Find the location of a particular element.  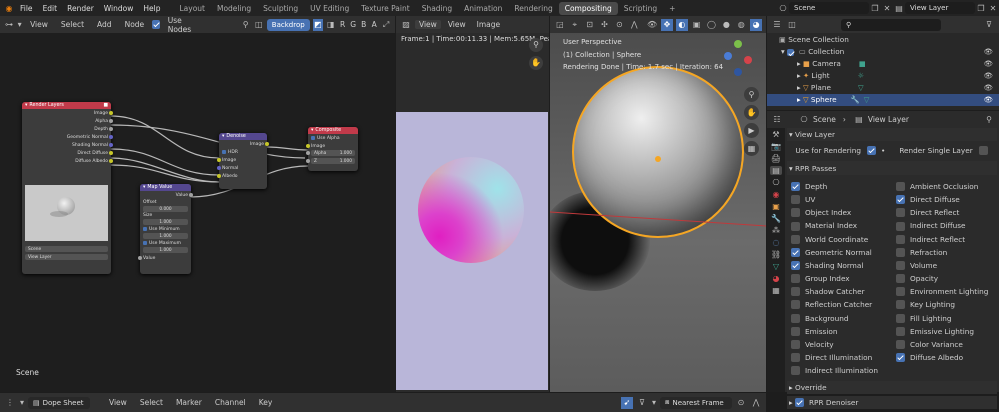

scene-field: Scene is located at coordinates (66, 249).